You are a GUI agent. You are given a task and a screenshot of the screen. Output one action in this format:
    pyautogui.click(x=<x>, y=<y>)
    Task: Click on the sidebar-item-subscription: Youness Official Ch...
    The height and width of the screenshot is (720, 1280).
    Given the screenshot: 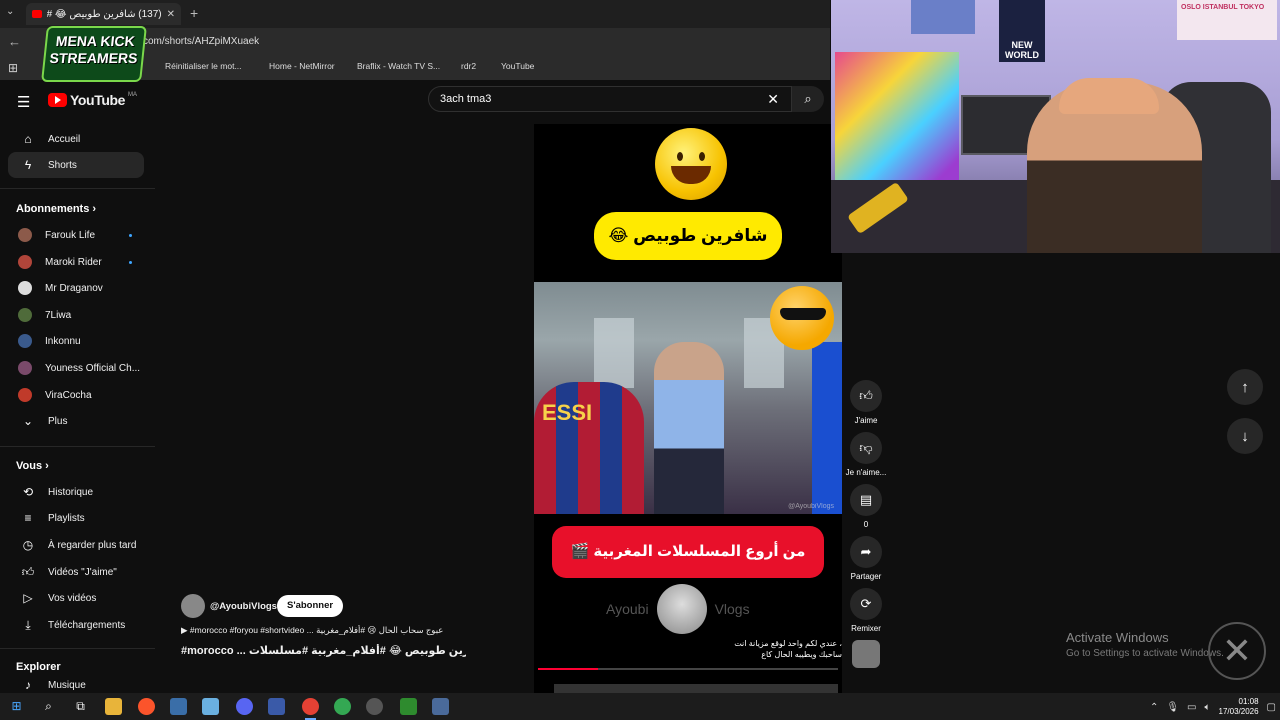 What is the action you would take?
    pyautogui.click(x=76, y=368)
    